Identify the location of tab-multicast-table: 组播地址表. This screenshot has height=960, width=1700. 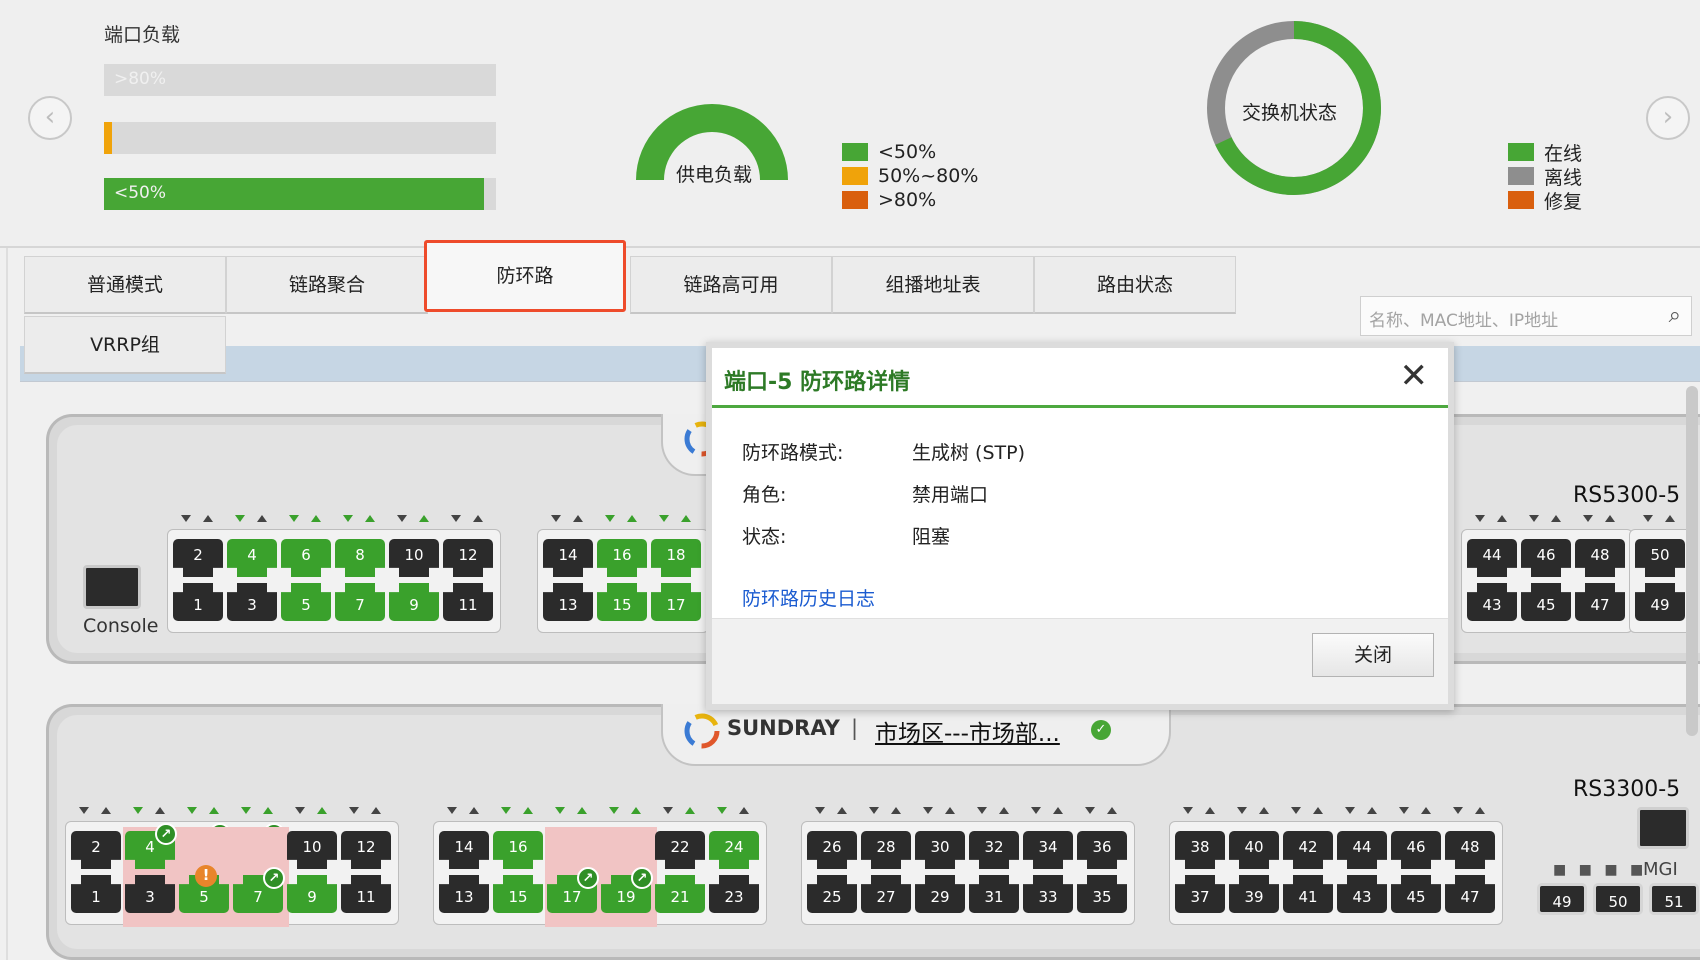
(933, 285).